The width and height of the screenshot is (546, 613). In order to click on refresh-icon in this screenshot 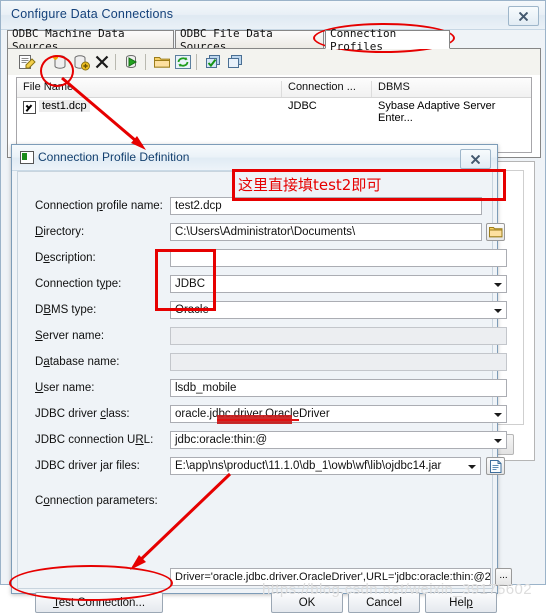, I will do `click(183, 62)`.